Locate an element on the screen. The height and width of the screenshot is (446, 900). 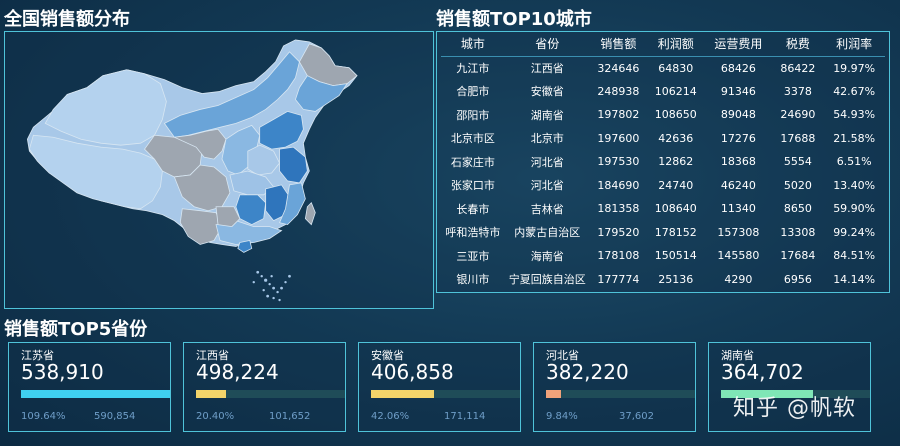
map-region-taiwan is located at coordinates (310, 214).